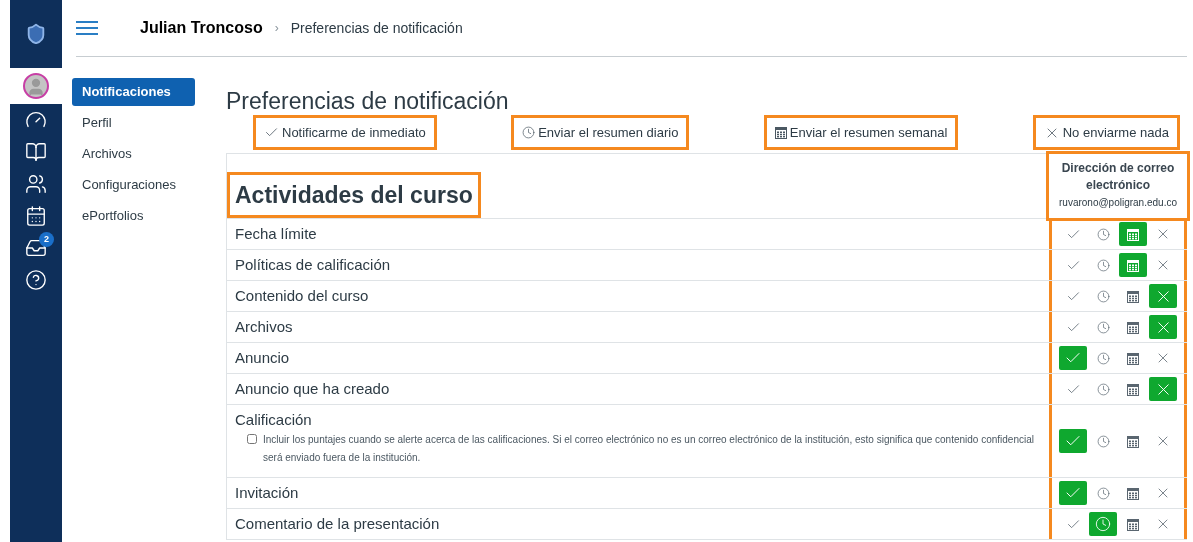 The height and width of the screenshot is (542, 1193). I want to click on menu-icon, so click(87, 28).